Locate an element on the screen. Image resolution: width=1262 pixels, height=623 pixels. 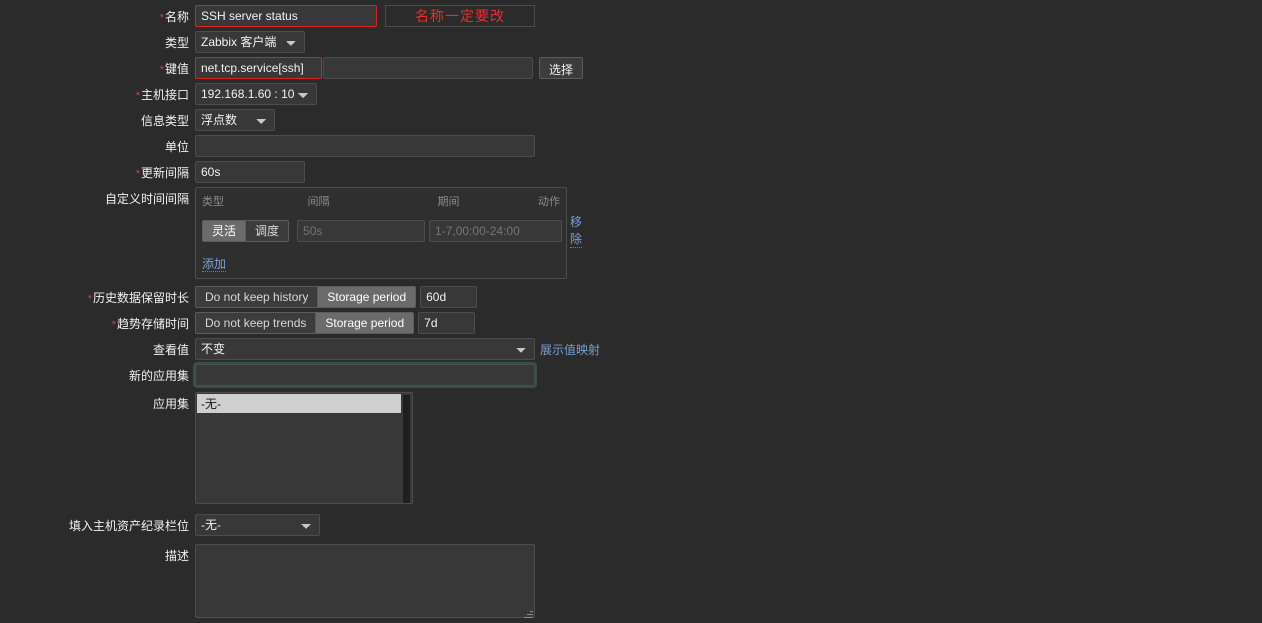
interval-type-flexible: 灵活 is located at coordinates (224, 230).